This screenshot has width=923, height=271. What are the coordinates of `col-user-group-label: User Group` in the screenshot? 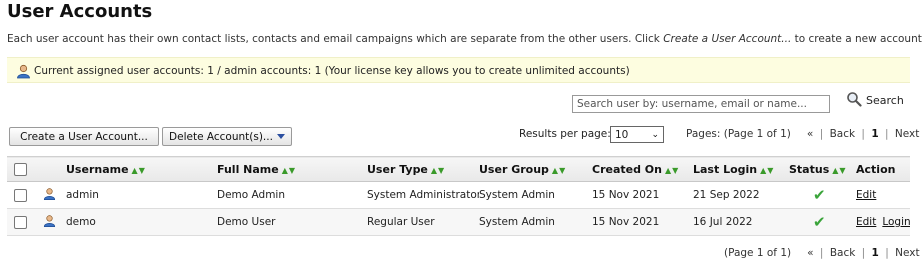 It's located at (514, 169).